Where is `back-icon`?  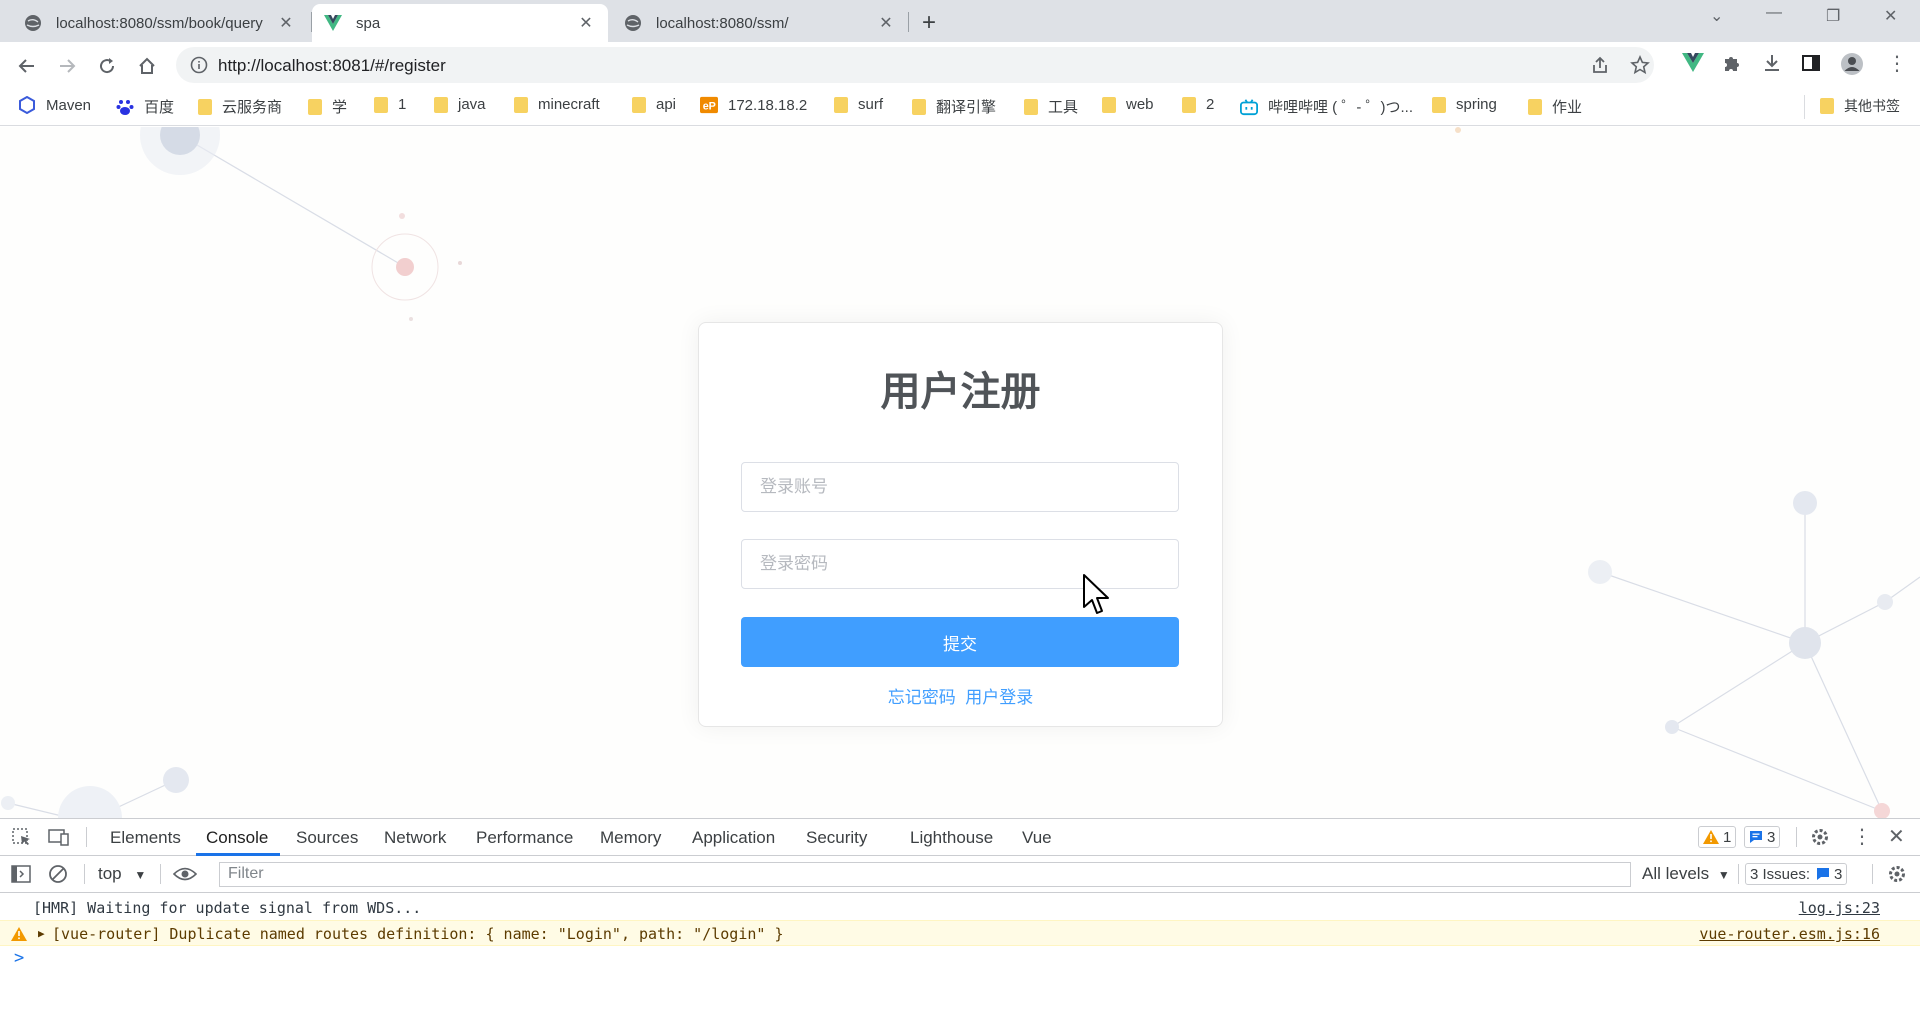
back-icon is located at coordinates (27, 66).